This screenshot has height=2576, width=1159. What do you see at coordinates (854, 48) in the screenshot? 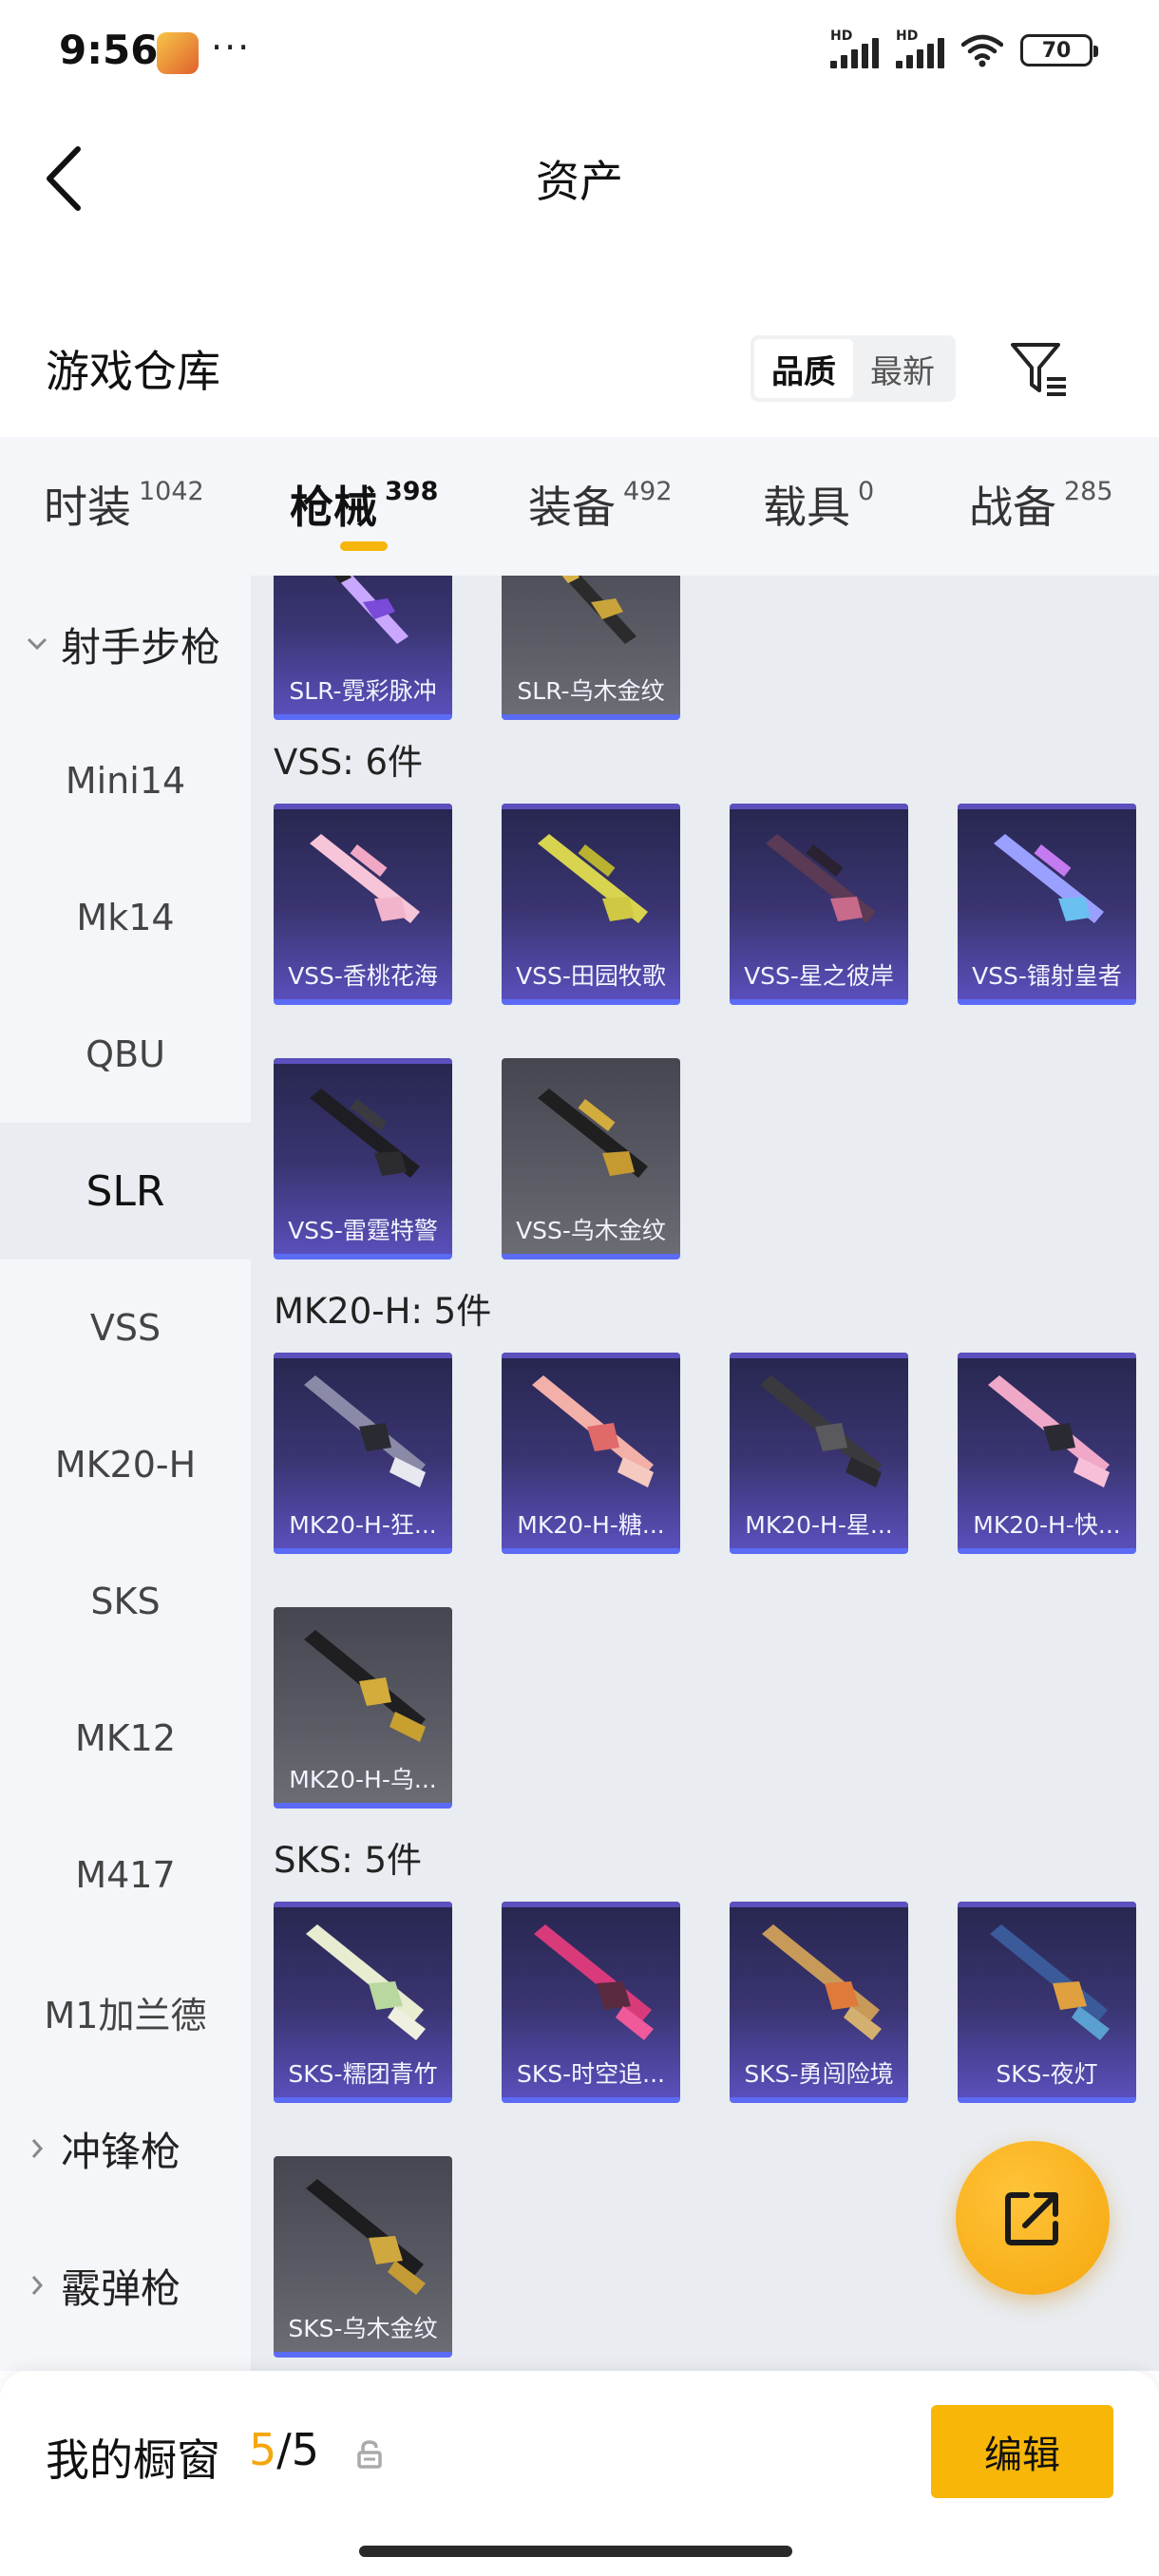
I see `signal-icon: HD` at bounding box center [854, 48].